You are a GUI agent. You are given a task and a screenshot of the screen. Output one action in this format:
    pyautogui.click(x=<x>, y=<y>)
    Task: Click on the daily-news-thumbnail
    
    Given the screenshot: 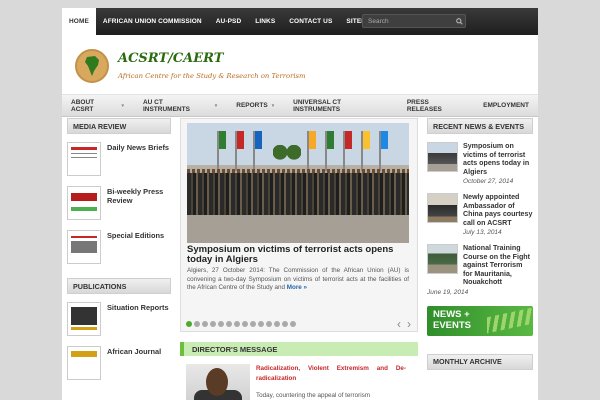 What is the action you would take?
    pyautogui.click(x=84, y=159)
    